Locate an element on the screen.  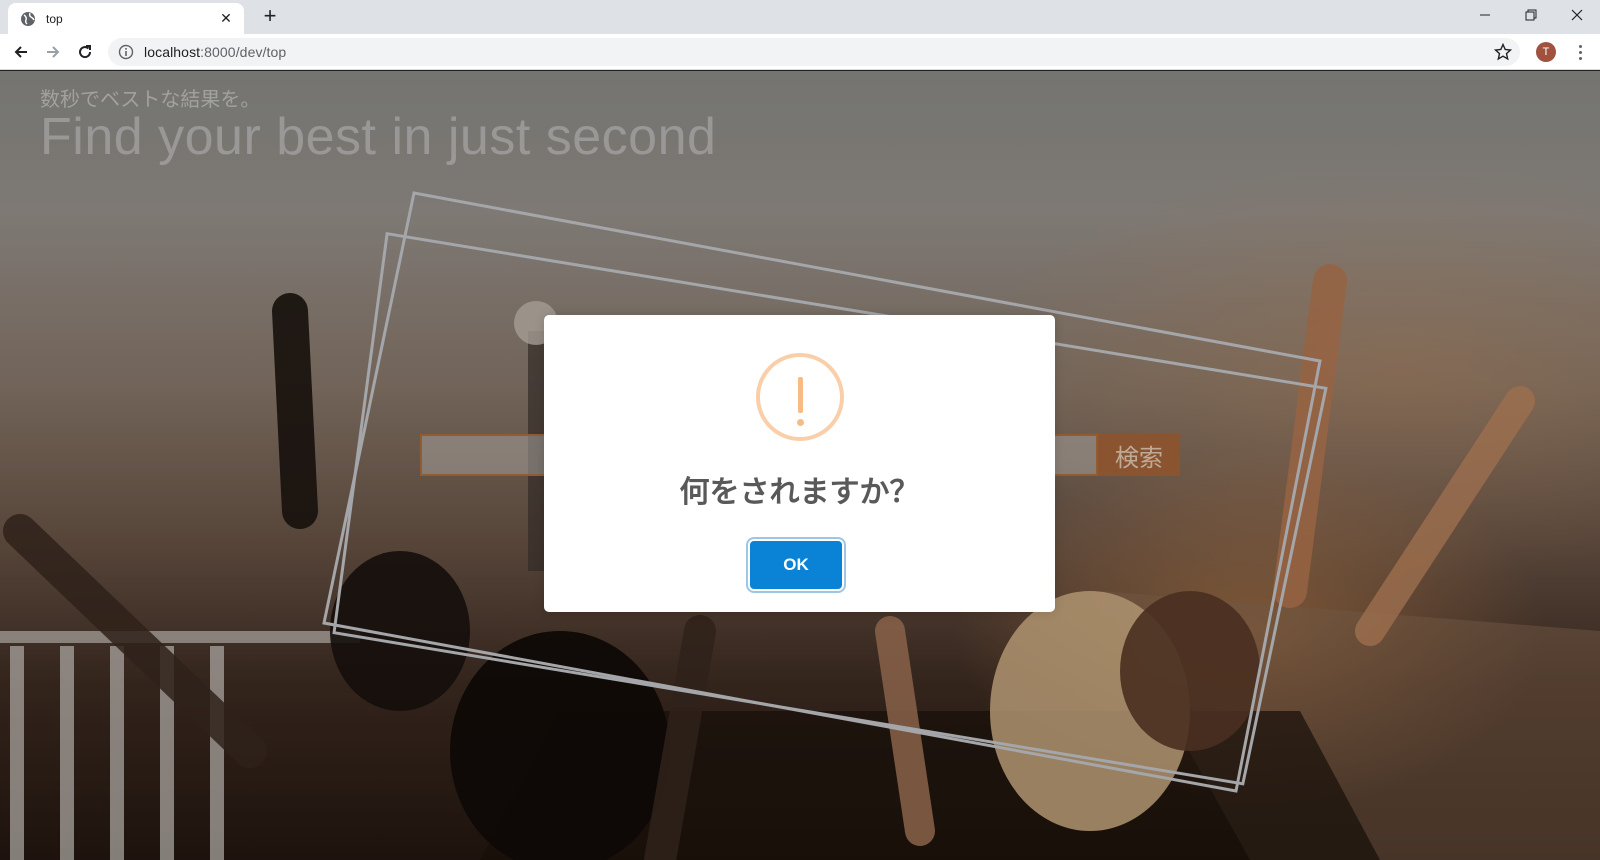
back-arrow-icon is located at coordinates (21, 52).